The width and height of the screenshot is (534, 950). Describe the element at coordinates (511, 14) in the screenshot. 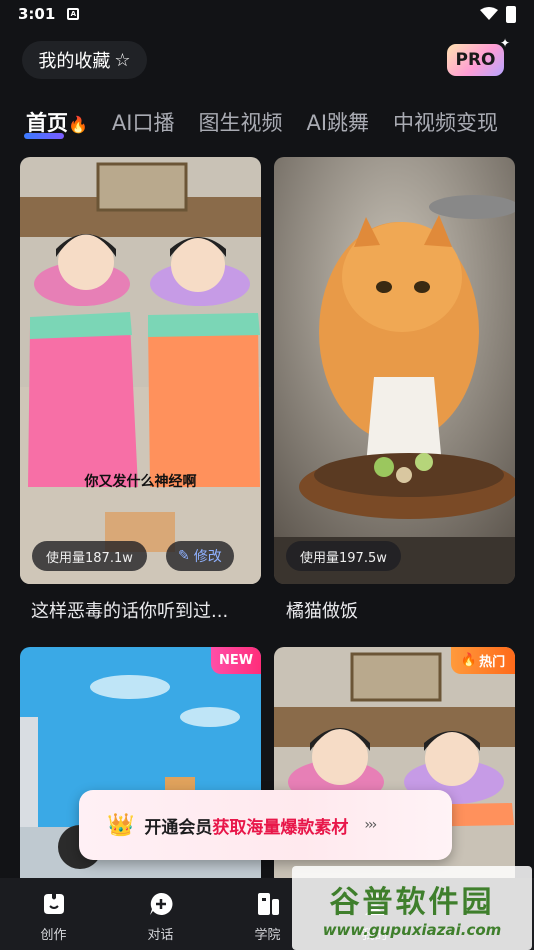

I see `battery-icon` at that location.